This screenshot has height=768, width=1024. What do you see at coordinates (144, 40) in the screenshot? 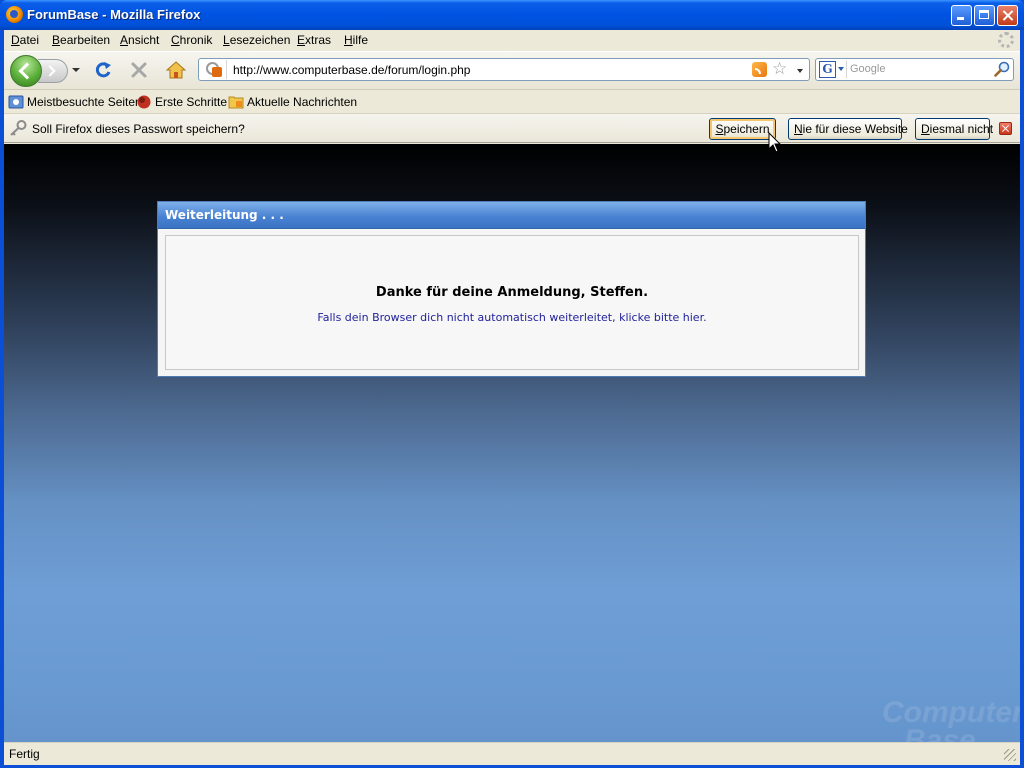
I see `menu-label: nsicht` at bounding box center [144, 40].